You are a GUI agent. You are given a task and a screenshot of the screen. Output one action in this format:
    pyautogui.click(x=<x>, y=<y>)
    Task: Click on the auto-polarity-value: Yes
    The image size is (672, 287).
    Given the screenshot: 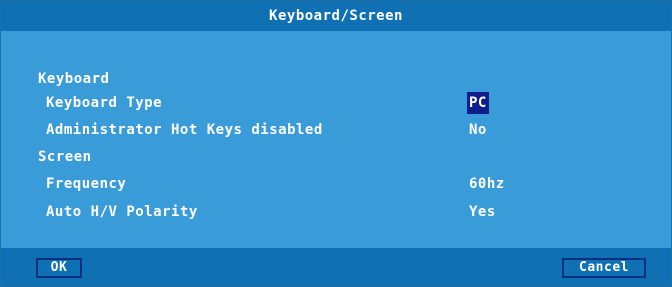 What is the action you would take?
    pyautogui.click(x=482, y=212)
    